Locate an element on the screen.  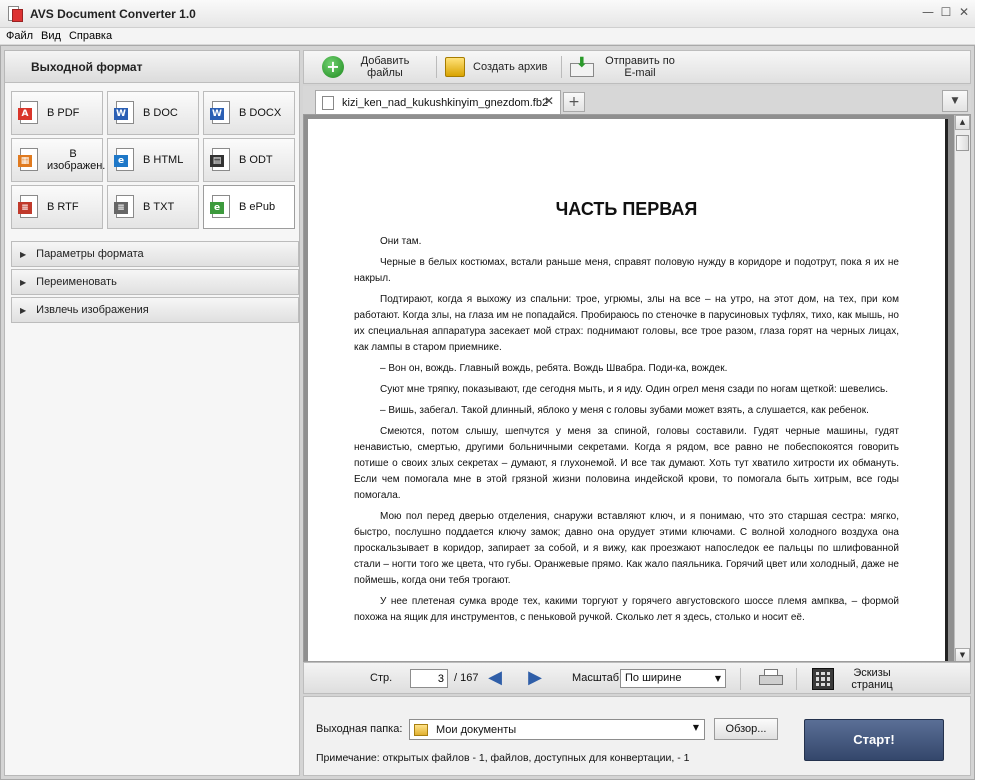
image-icon: ▦ is located at coordinates (29, 160).